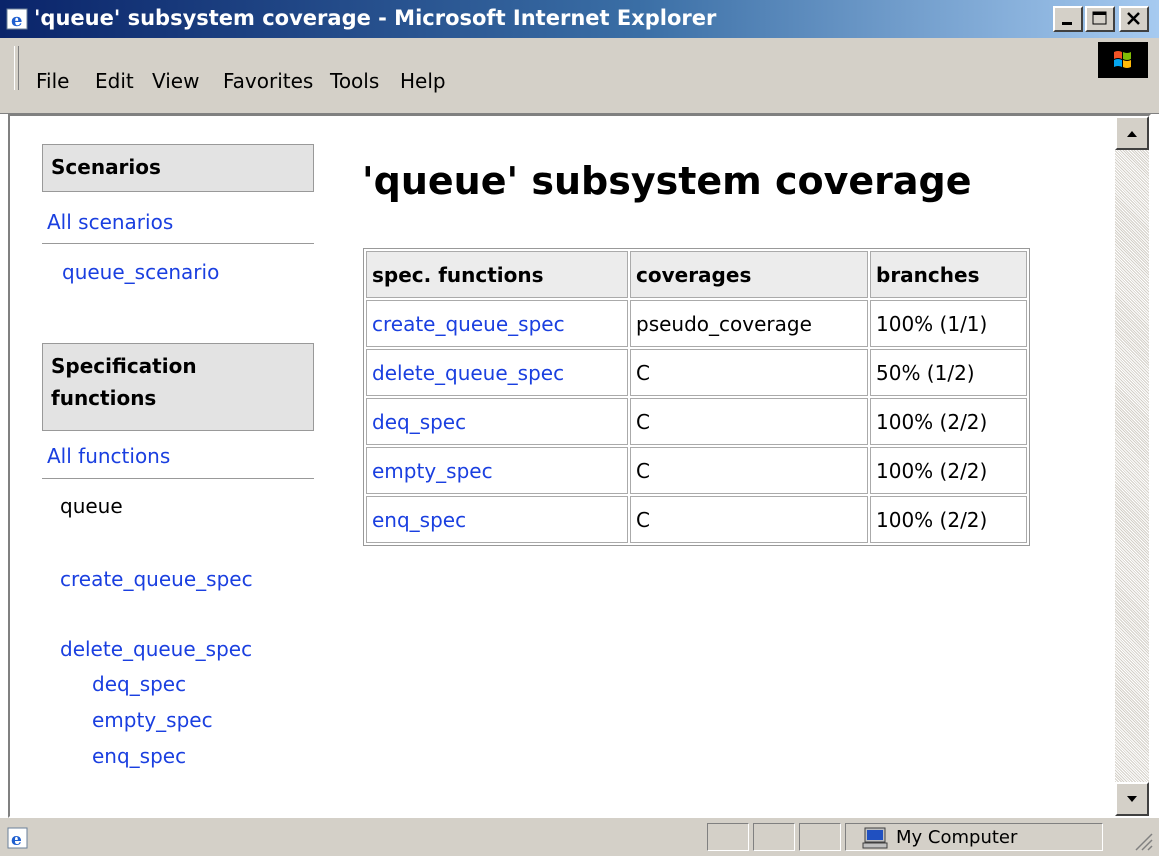 This screenshot has width=1159, height=856. Describe the element at coordinates (497, 372) in the screenshot. I see `function-link: delete_queue_spec` at that location.